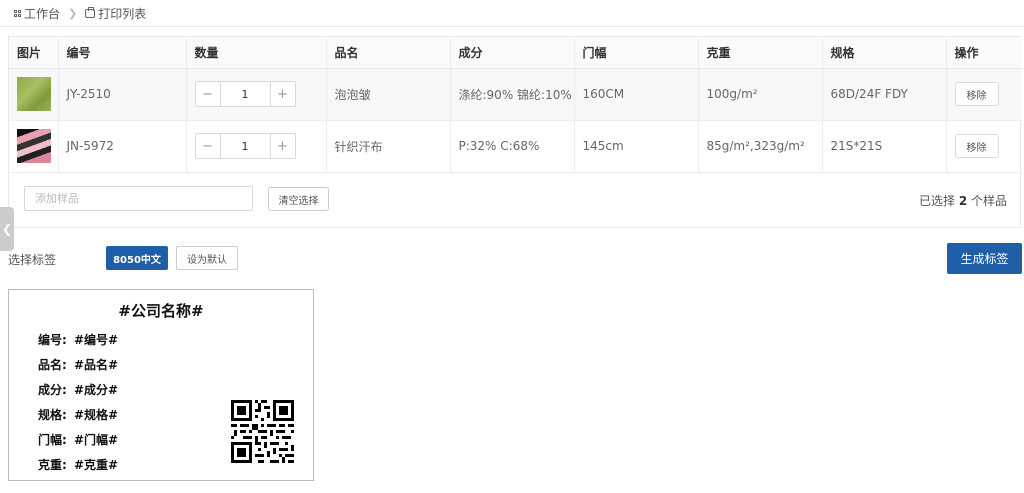  What do you see at coordinates (138, 198) in the screenshot?
I see `add-sample-input` at bounding box center [138, 198].